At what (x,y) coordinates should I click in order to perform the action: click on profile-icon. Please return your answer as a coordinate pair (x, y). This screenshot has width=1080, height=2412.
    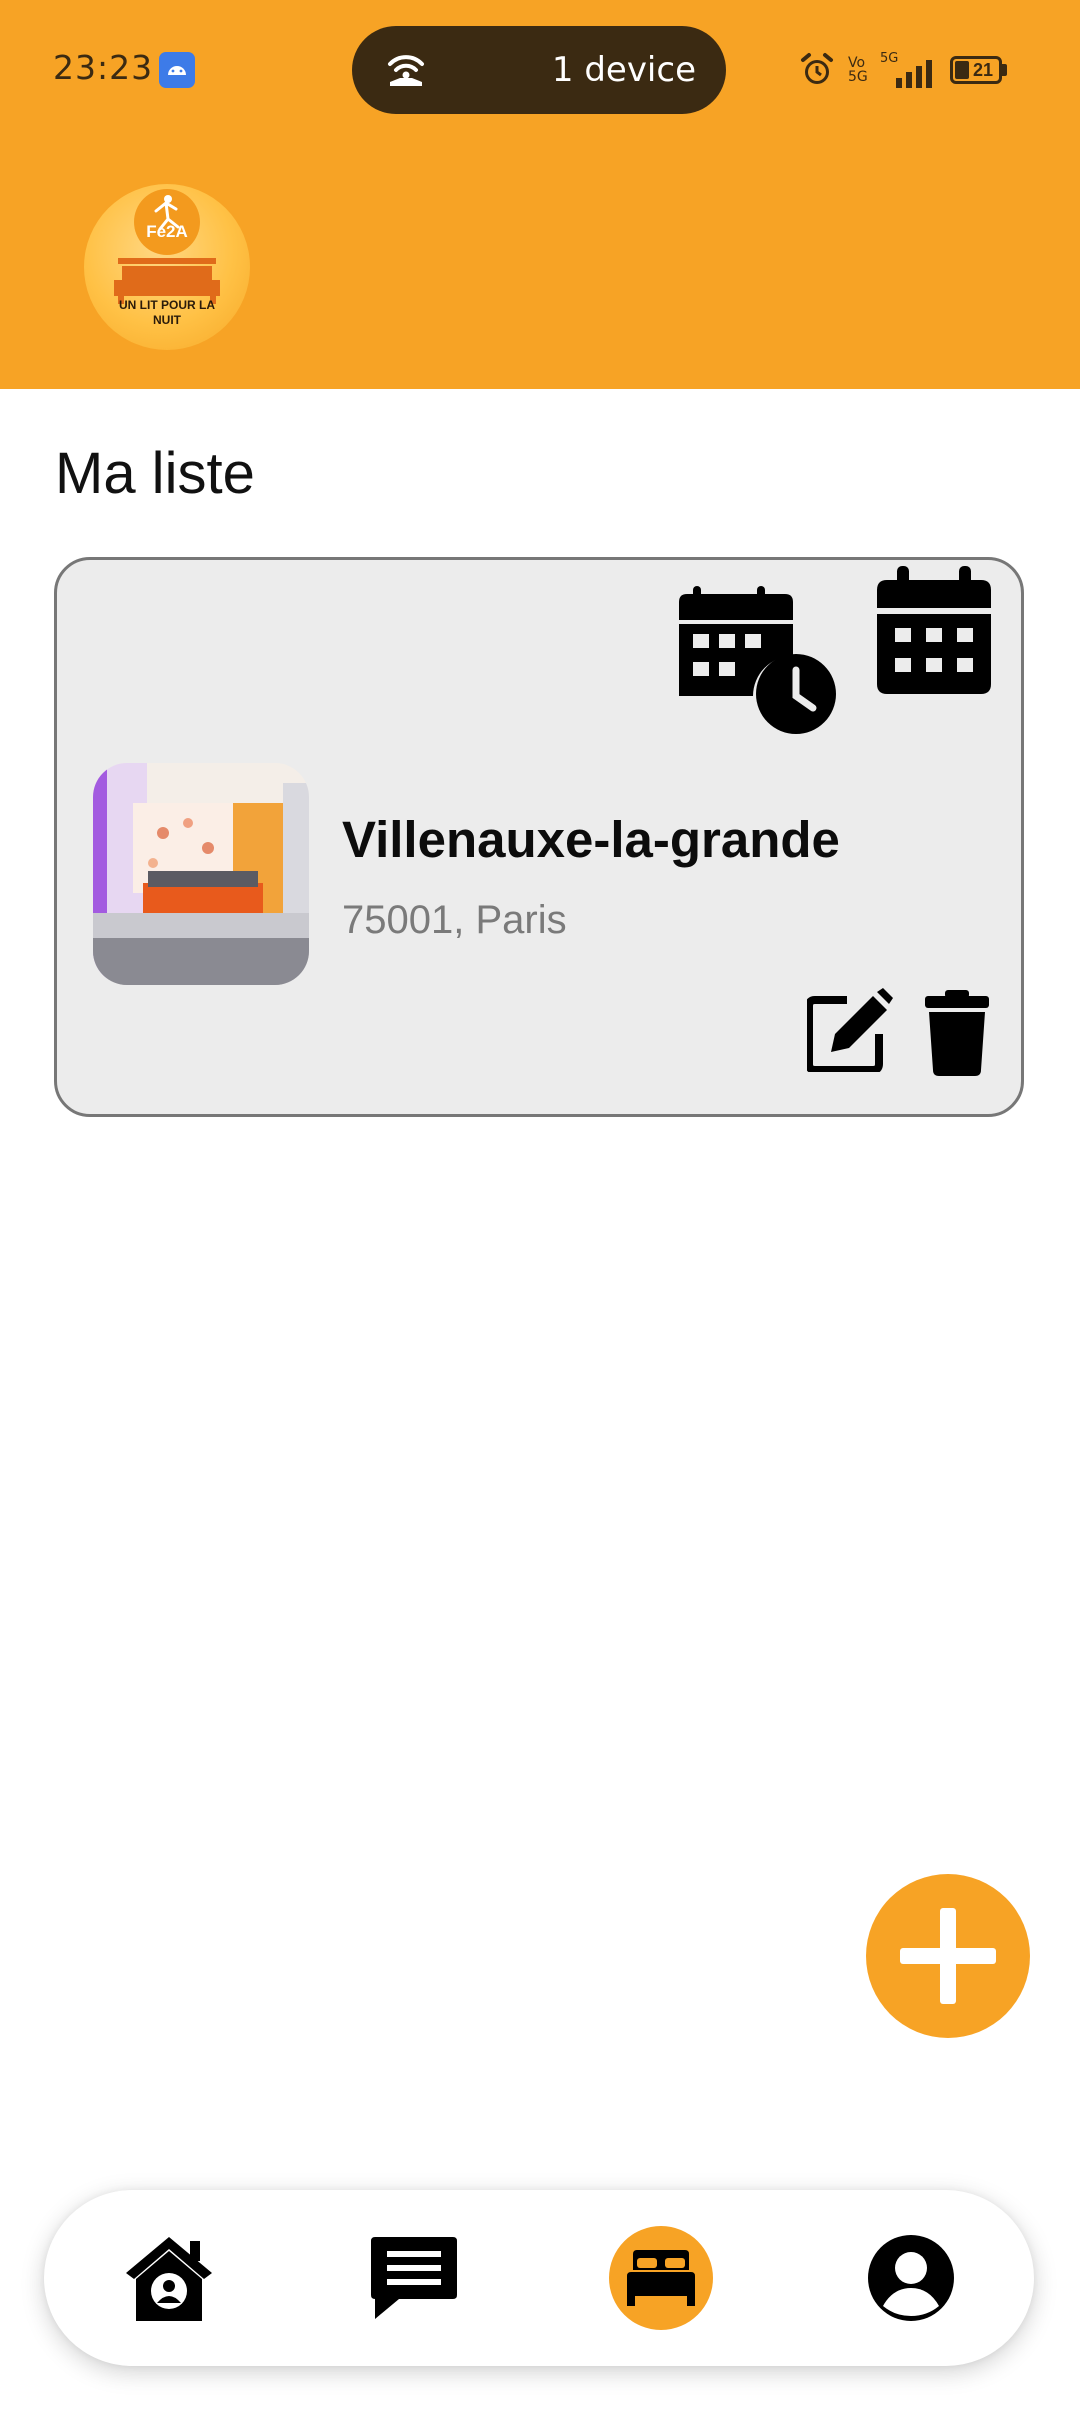
    Looking at the image, I should click on (911, 2278).